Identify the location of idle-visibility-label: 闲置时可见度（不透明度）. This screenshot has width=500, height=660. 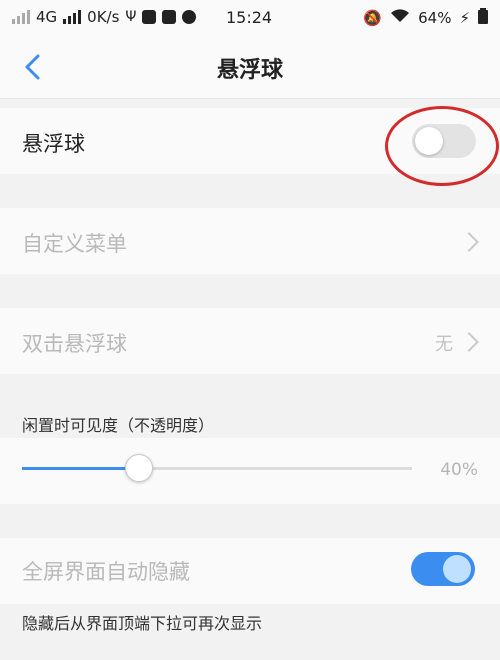
(118, 425).